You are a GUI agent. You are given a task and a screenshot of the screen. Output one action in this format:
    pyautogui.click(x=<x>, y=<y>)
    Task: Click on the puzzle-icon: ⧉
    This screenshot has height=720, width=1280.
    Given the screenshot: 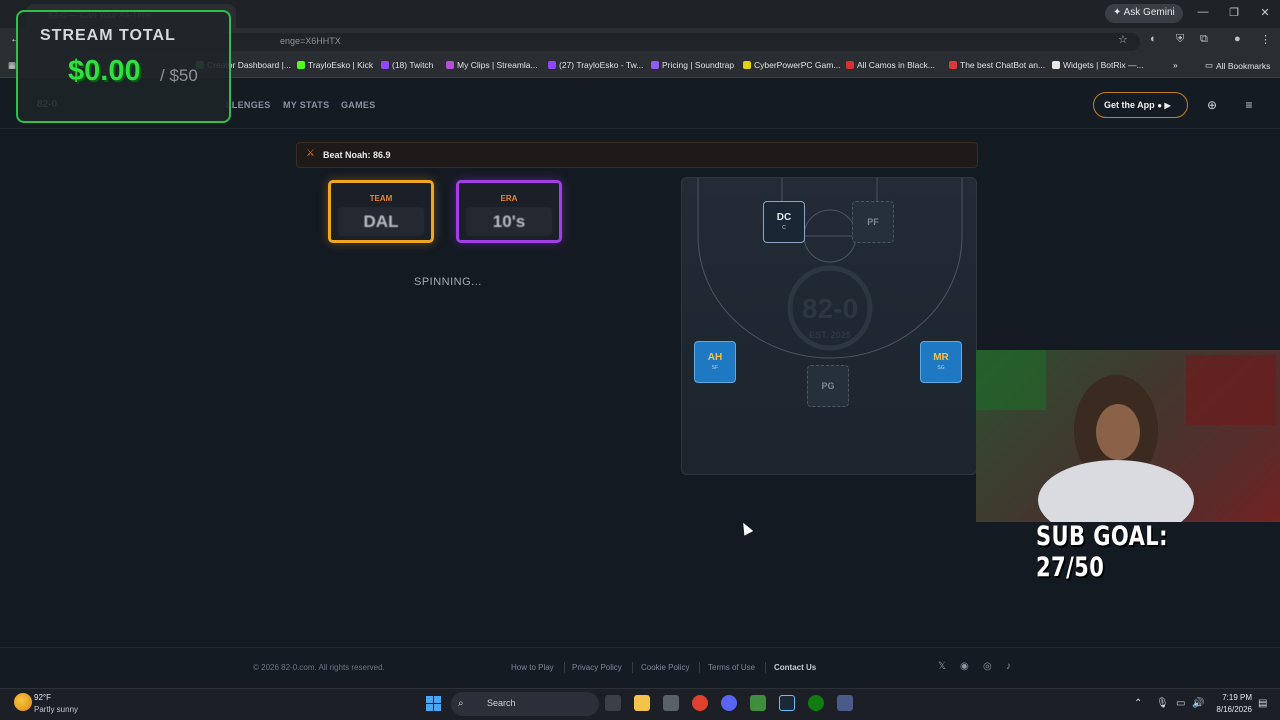 What is the action you would take?
    pyautogui.click(x=1204, y=39)
    